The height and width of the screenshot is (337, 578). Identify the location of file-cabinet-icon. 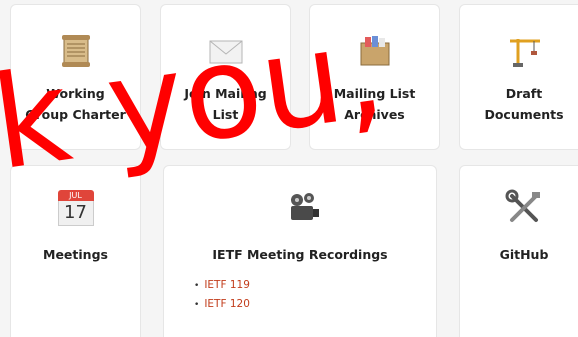
(374, 51).